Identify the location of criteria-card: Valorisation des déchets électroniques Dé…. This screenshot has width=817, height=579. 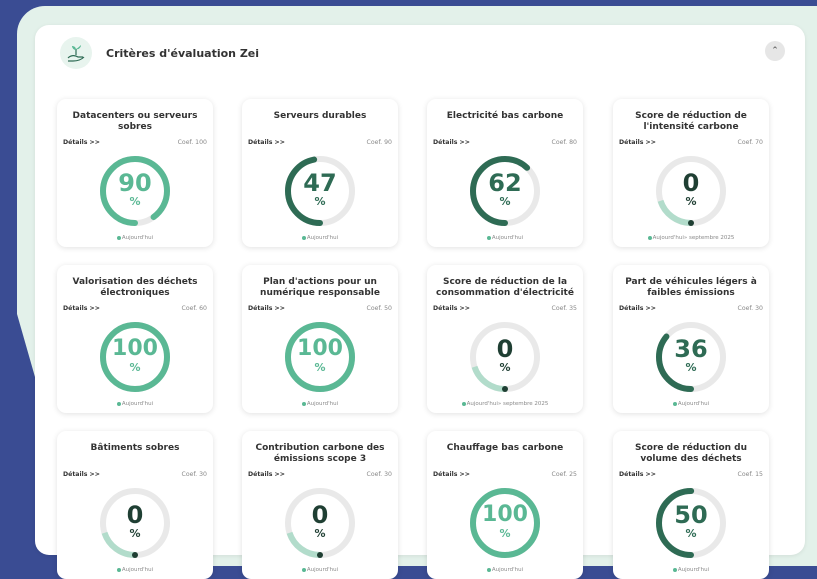
(135, 339).